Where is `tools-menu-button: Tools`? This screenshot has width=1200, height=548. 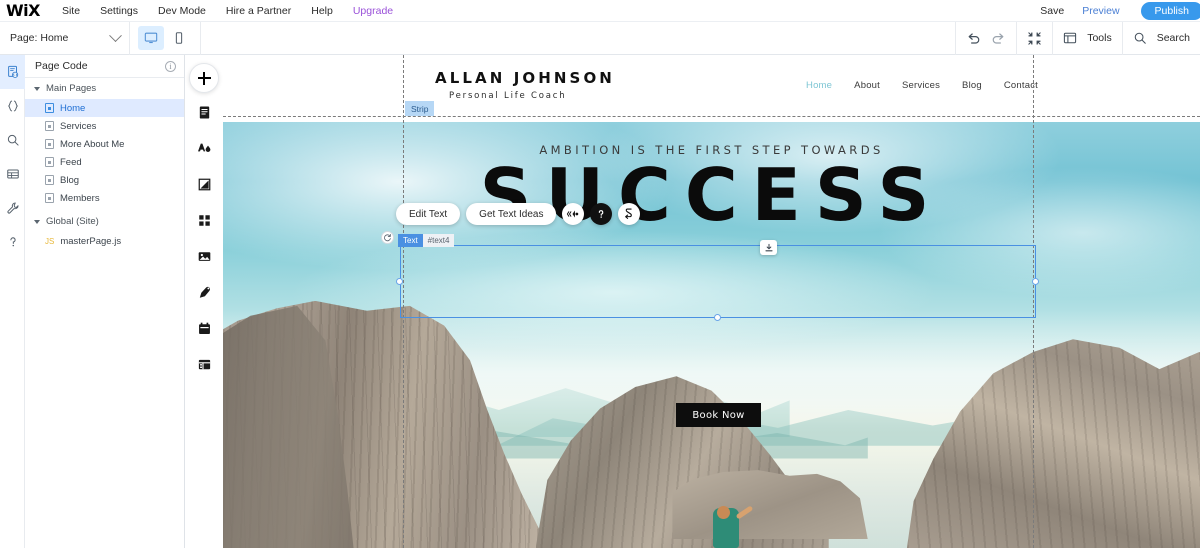 tools-menu-button: Tools is located at coordinates (1087, 38).